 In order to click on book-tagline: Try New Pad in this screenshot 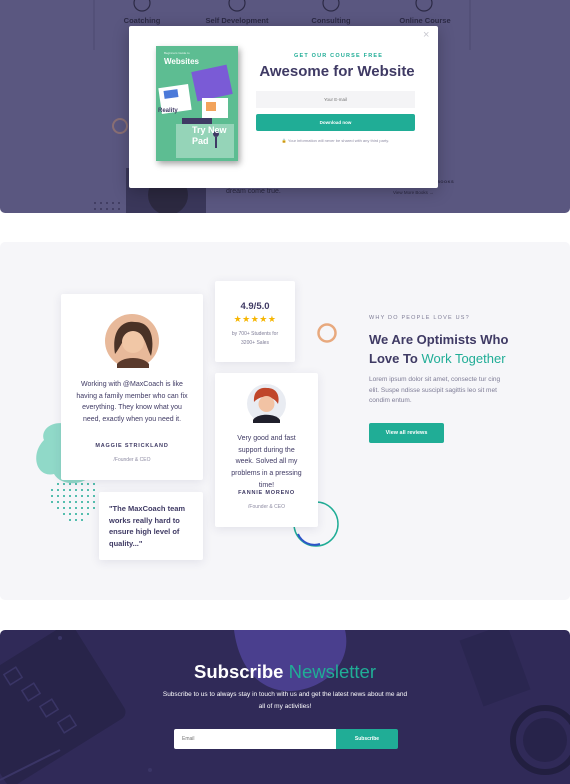, I will do `click(209, 135)`.